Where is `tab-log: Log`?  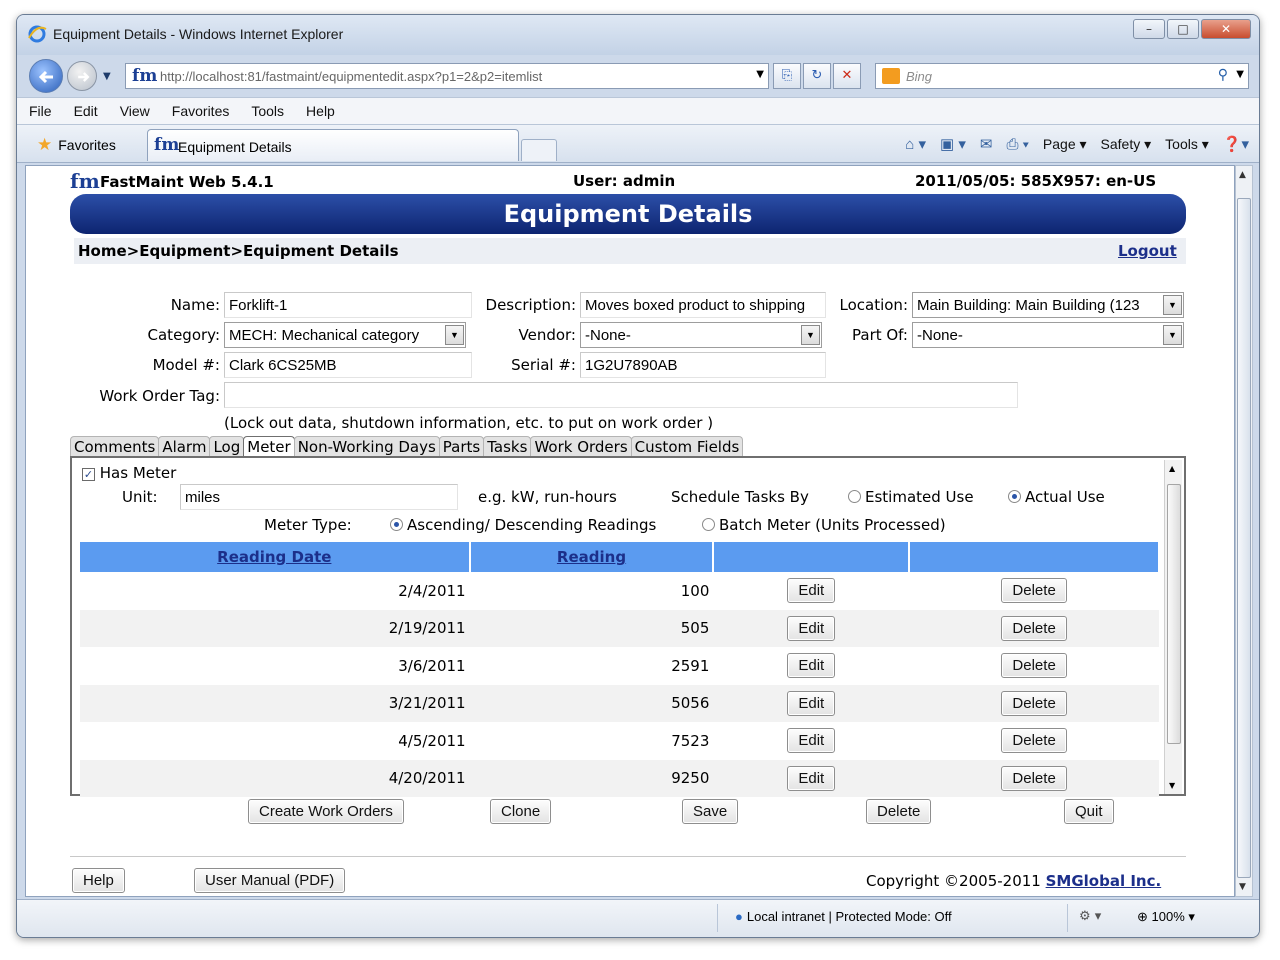
tab-log: Log is located at coordinates (227, 447).